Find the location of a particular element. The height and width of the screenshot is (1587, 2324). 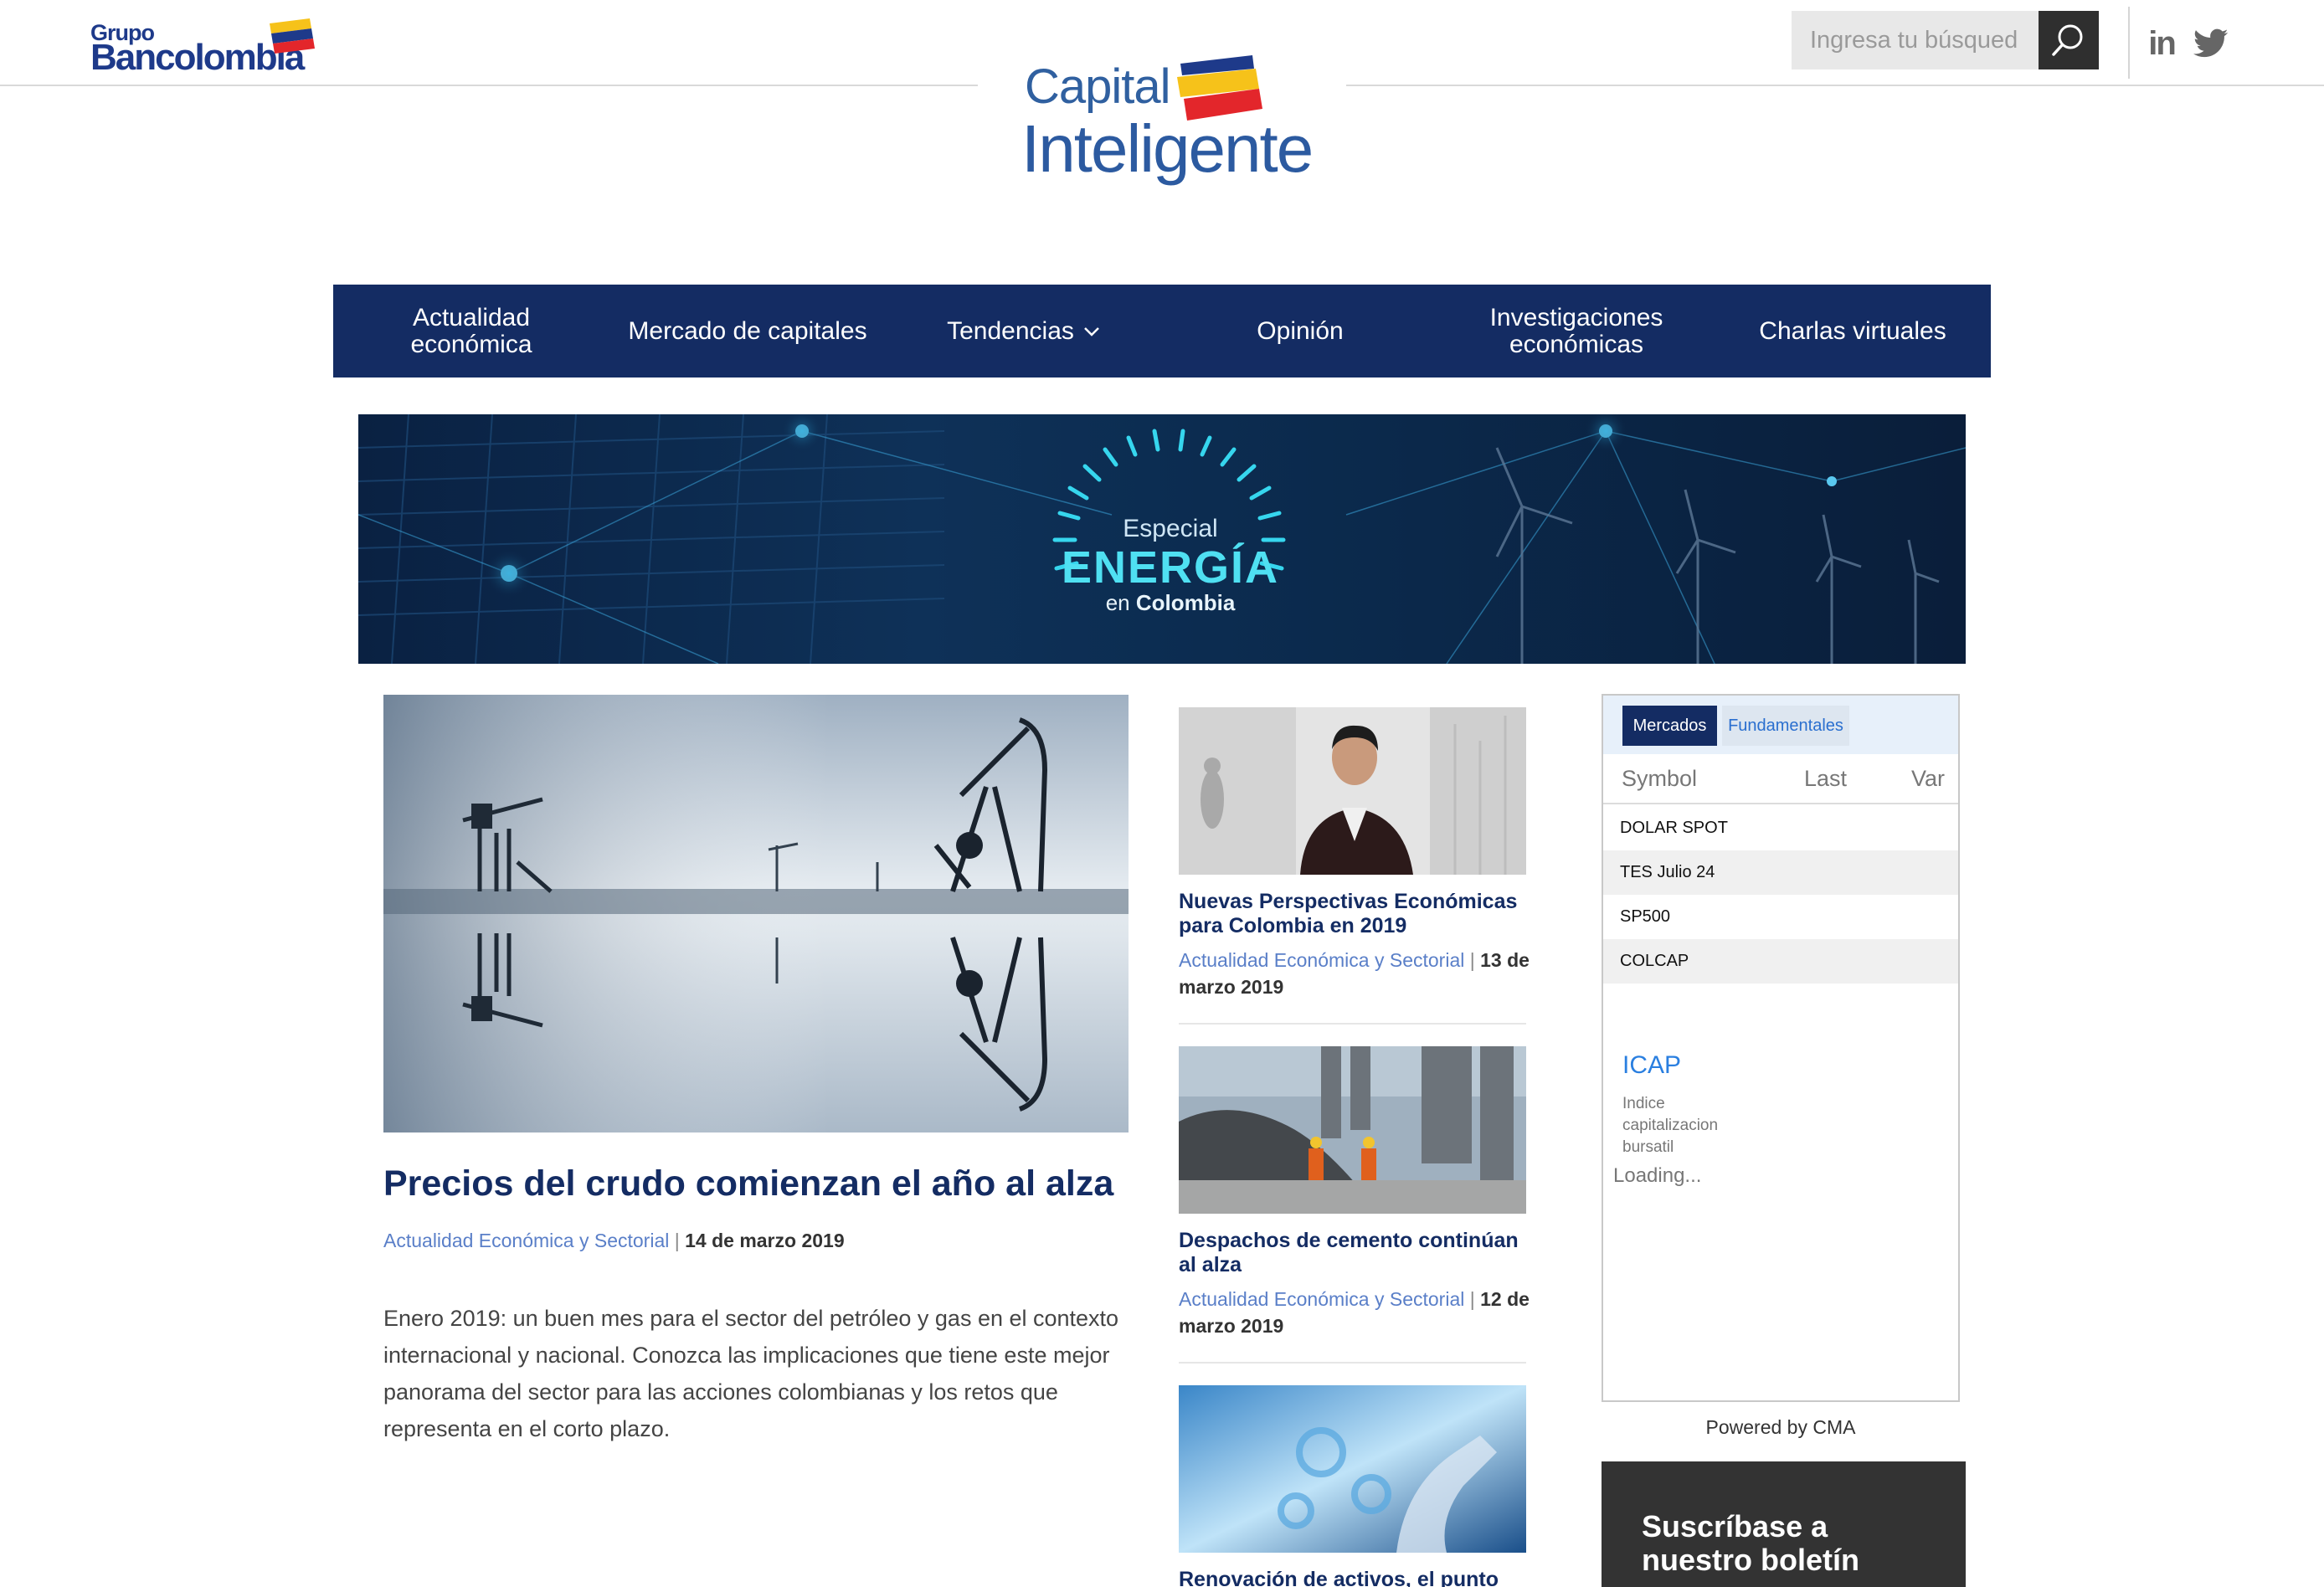

twitter-icon is located at coordinates (2211, 44).